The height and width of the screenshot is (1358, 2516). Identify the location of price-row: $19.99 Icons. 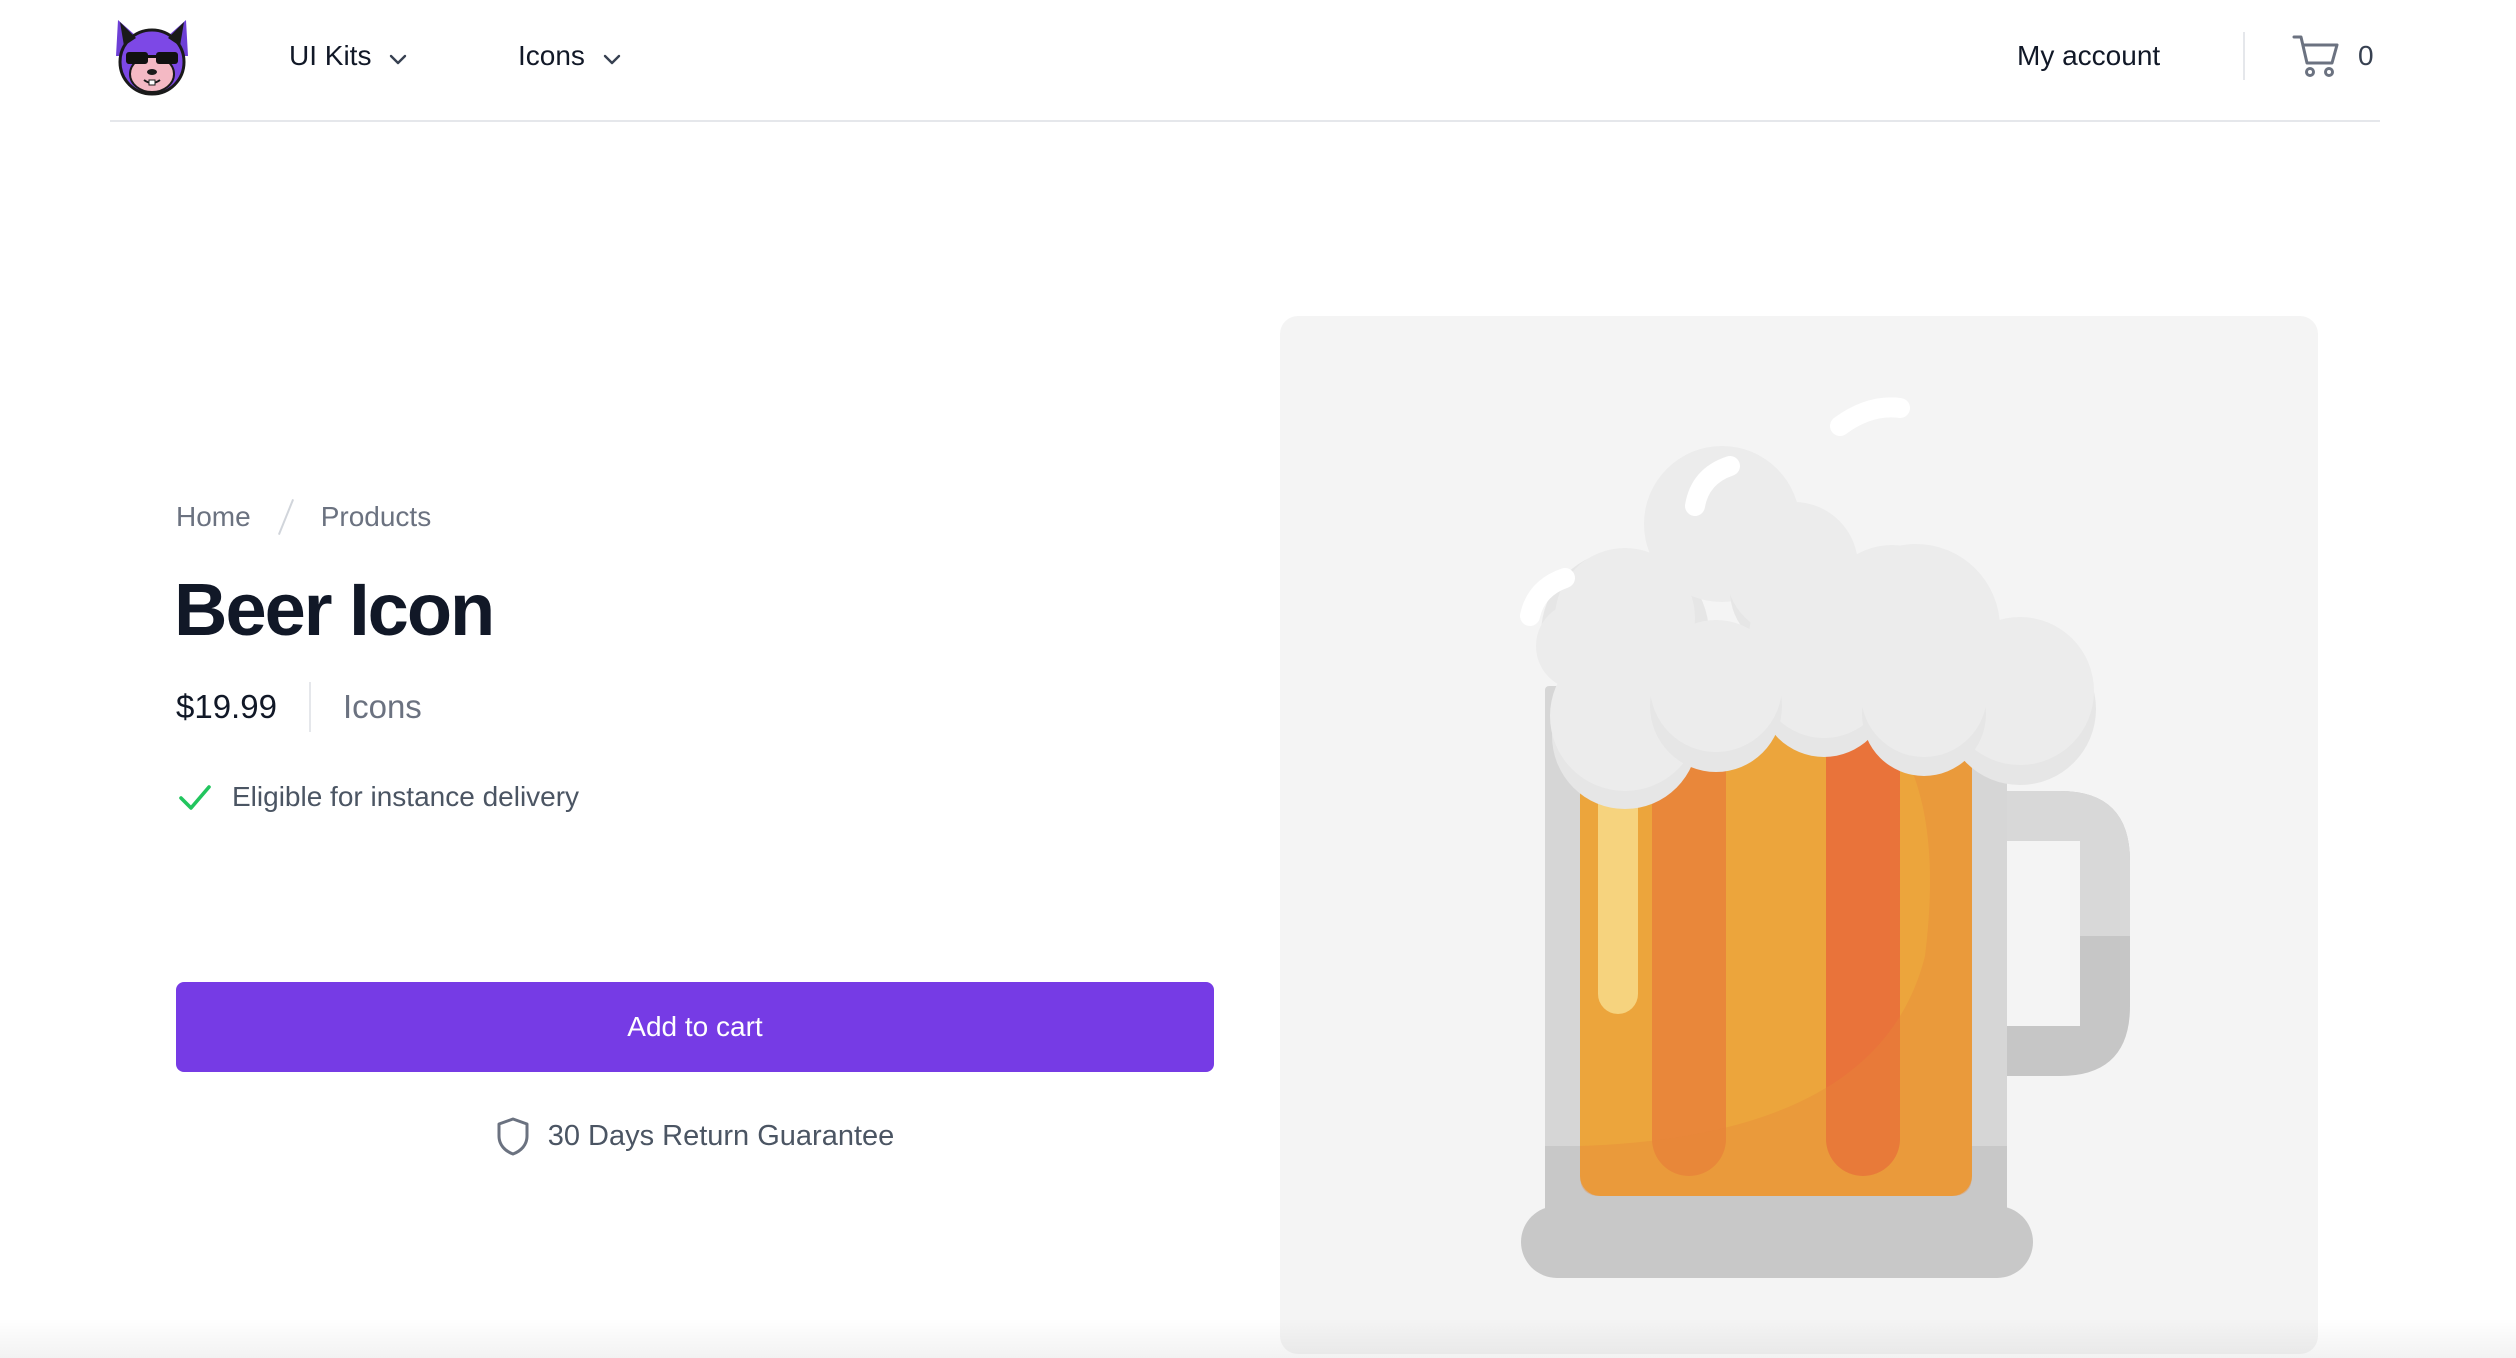
(299, 707).